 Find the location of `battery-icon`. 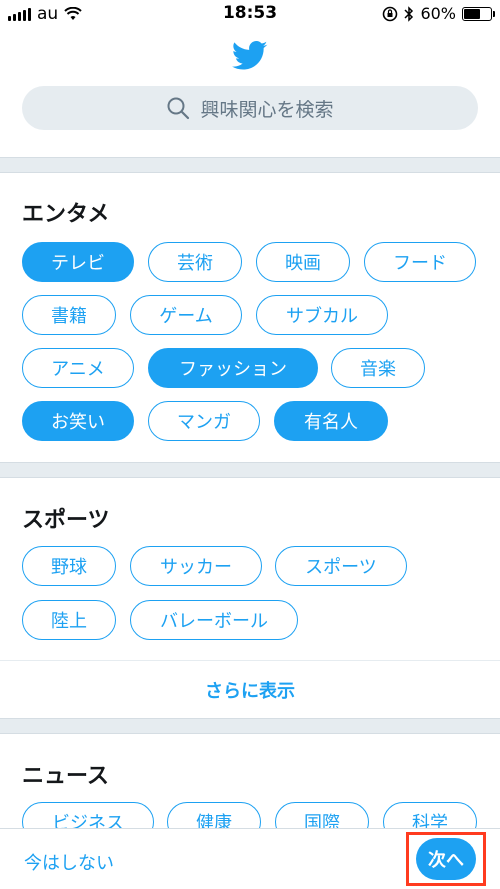

battery-icon is located at coordinates (478, 13).